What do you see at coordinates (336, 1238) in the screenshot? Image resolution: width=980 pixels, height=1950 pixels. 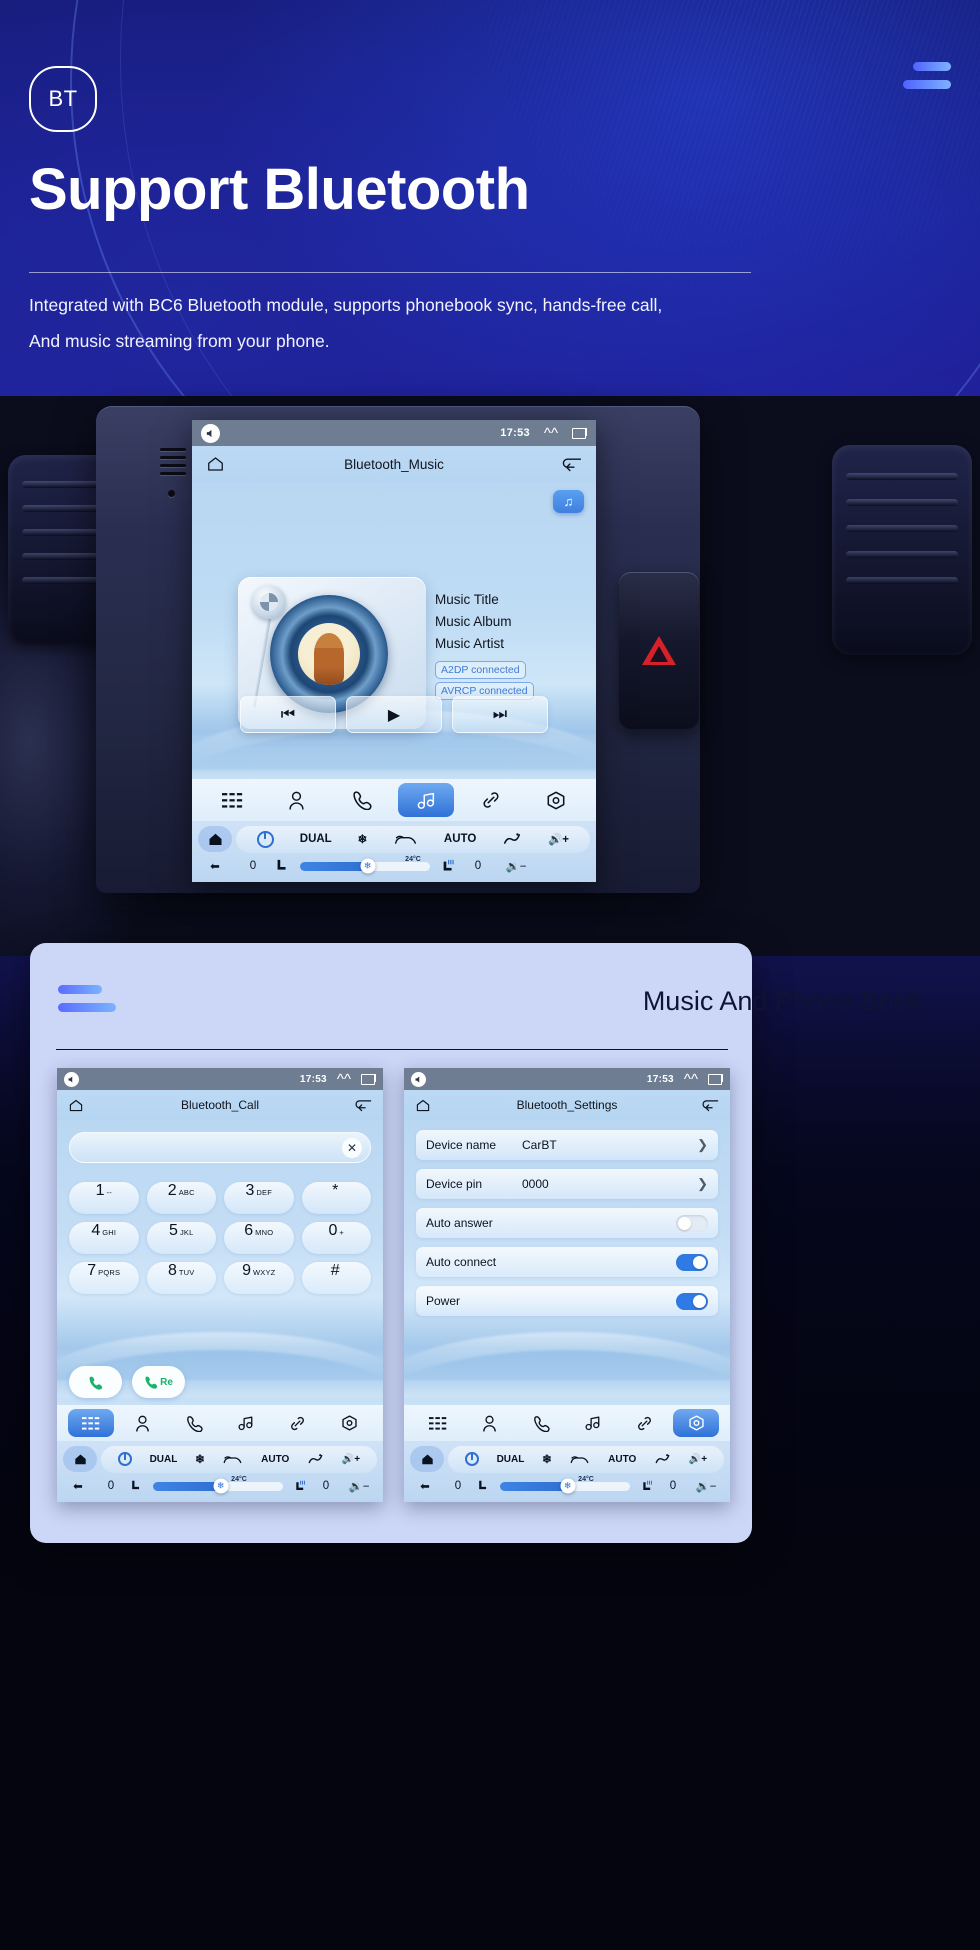 I see `key-0: 0 +` at bounding box center [336, 1238].